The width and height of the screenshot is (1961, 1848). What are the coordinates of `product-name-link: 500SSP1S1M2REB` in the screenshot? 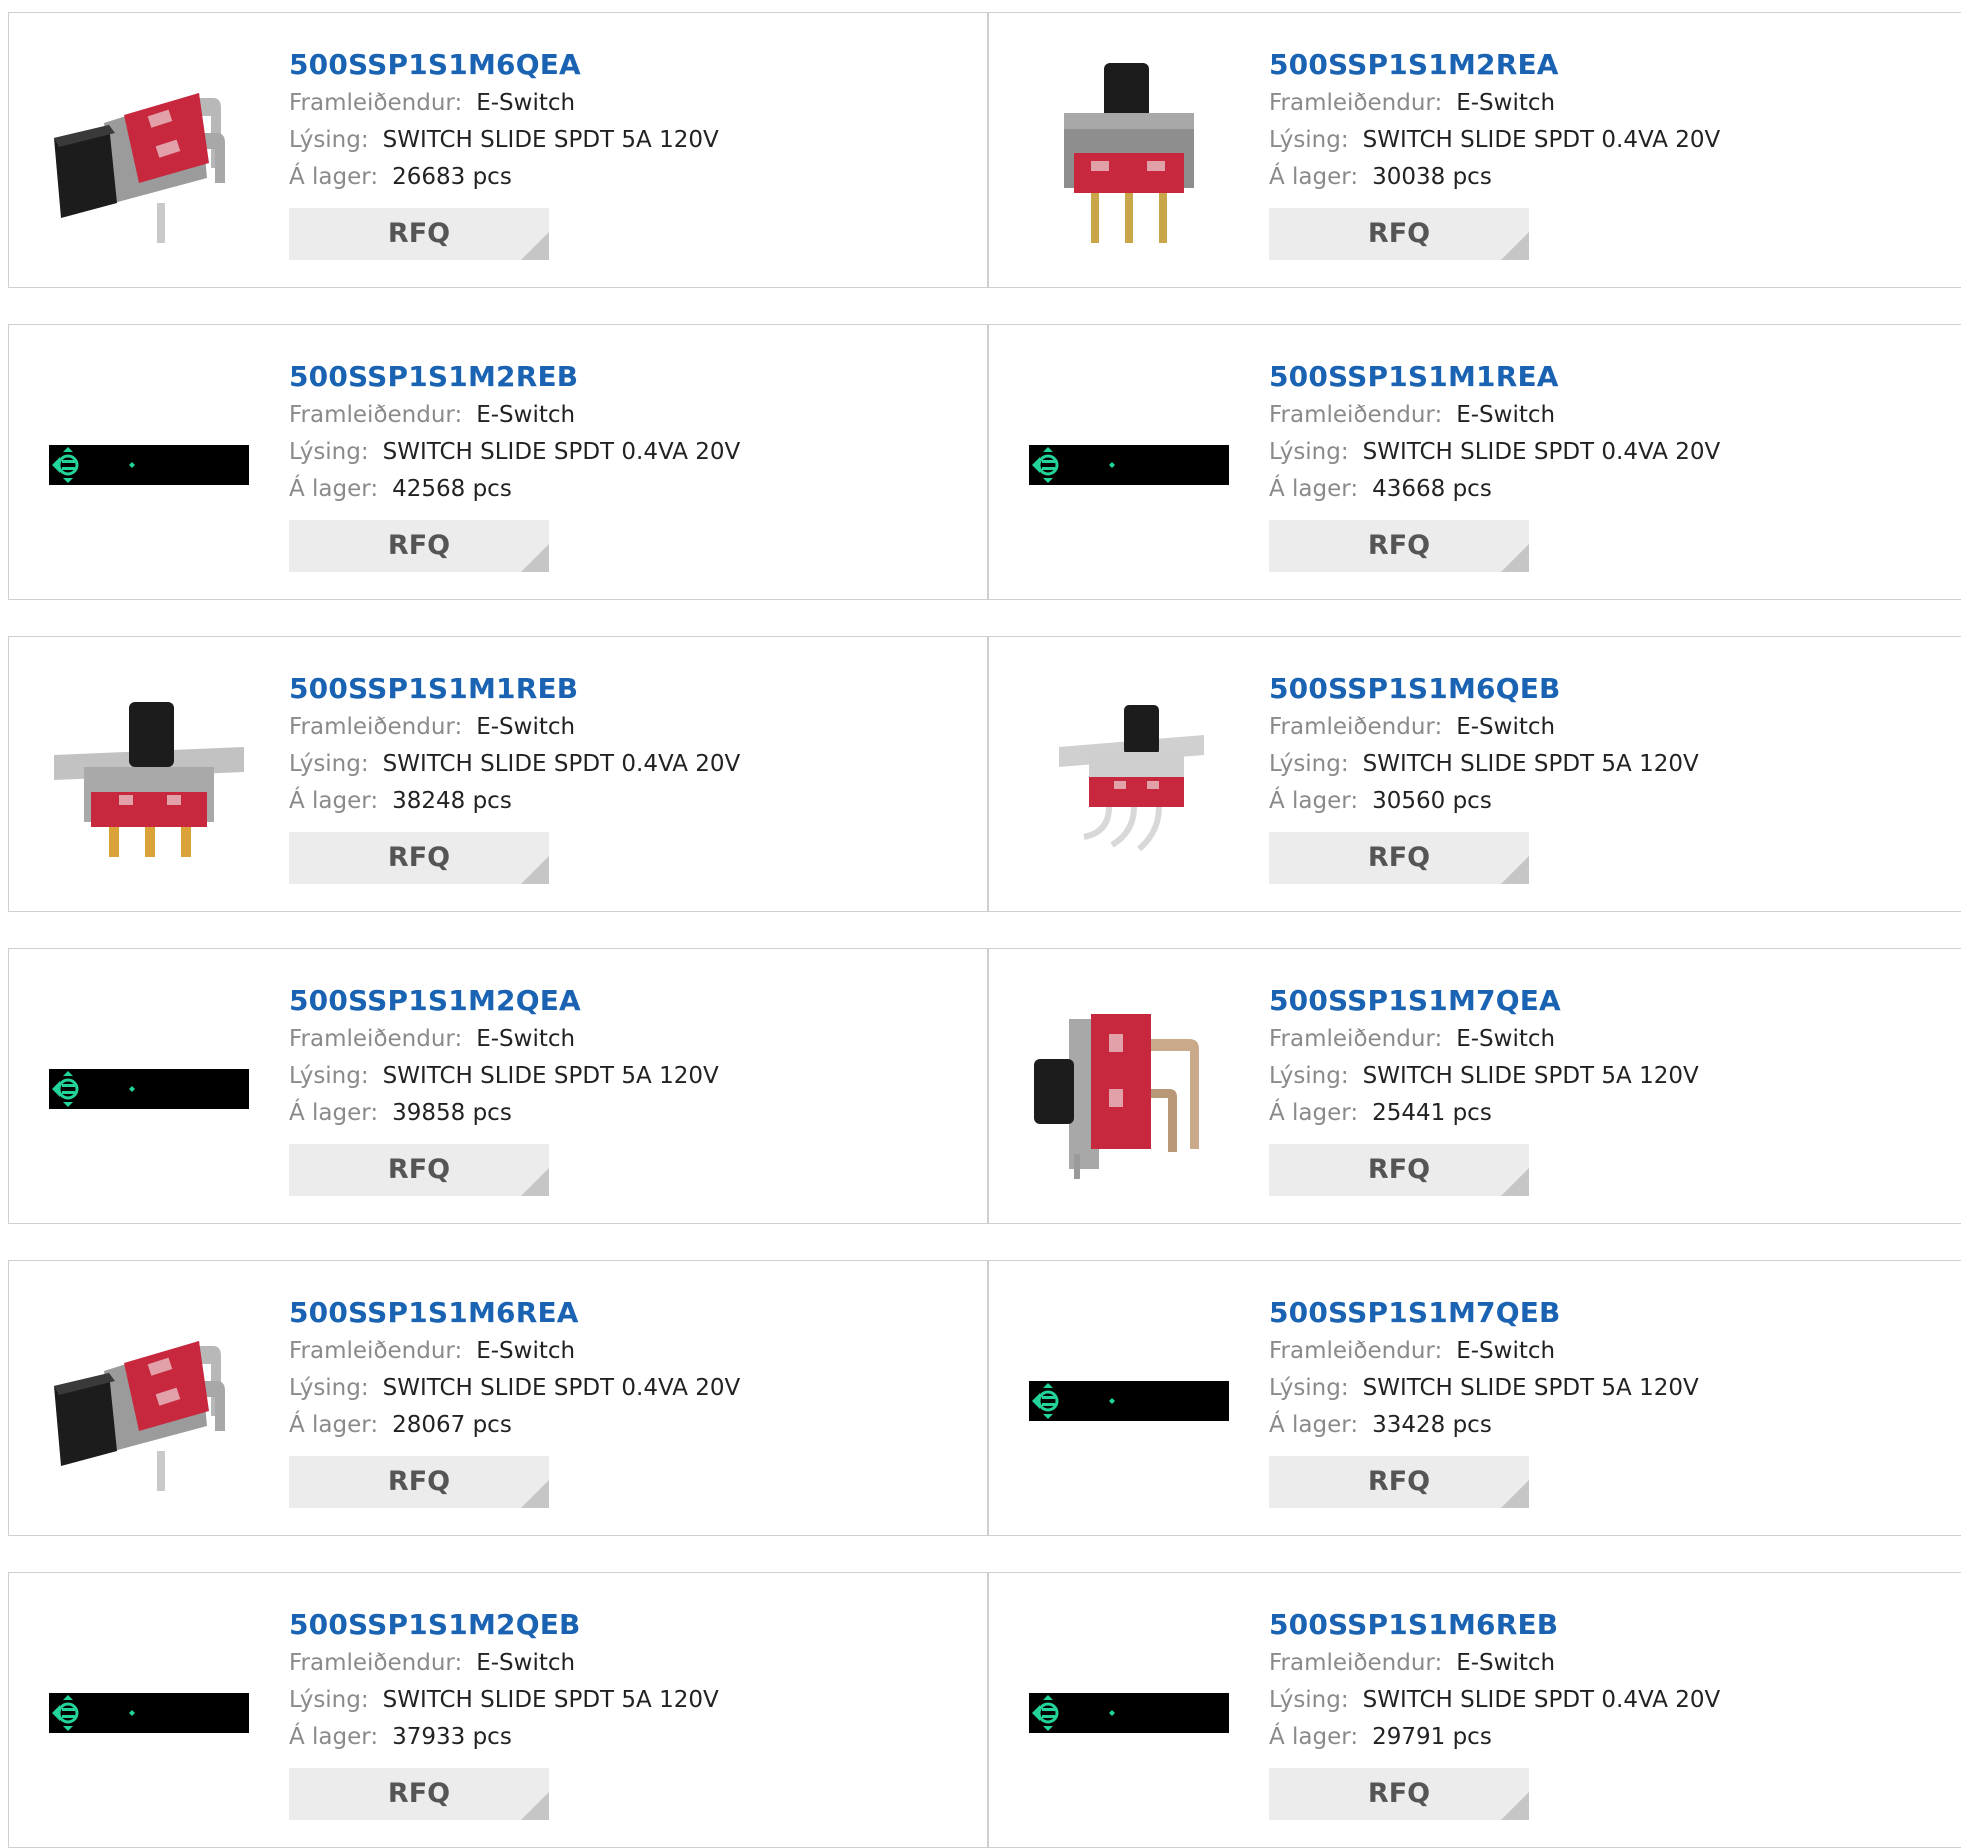 It's located at (633, 377).